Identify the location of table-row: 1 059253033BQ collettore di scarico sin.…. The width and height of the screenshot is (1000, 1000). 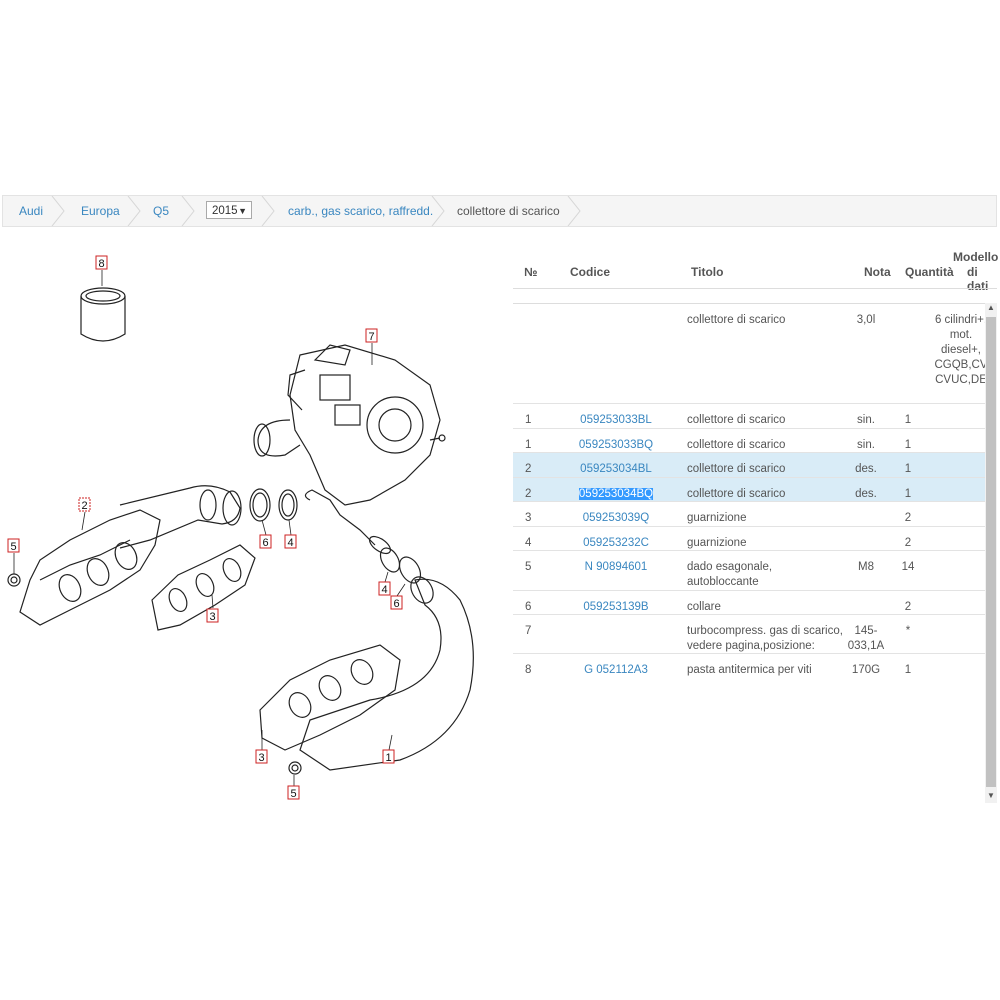
(749, 440).